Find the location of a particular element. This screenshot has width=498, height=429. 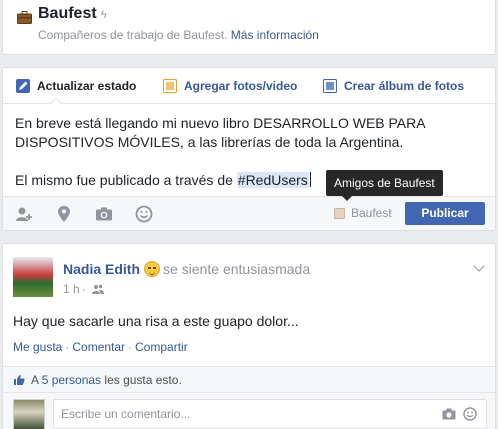

likes-prefix: A is located at coordinates (36, 380).